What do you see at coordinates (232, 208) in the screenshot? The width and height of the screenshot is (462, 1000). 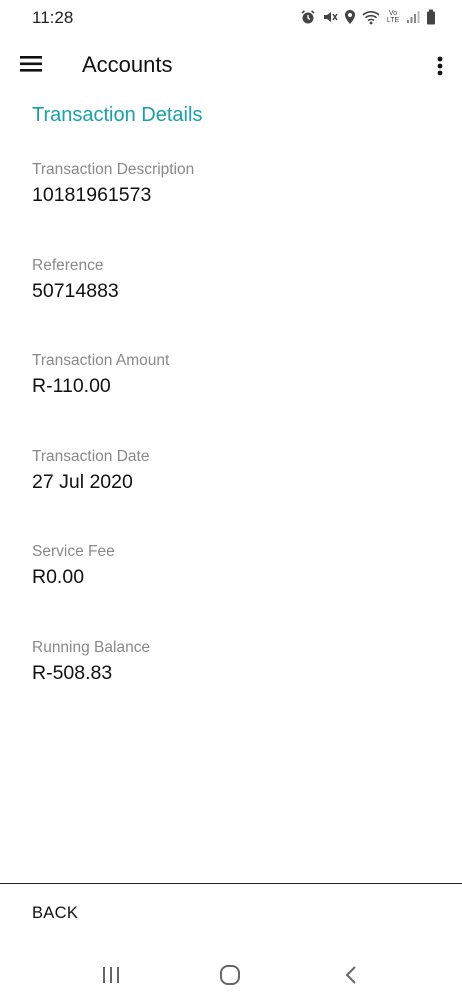 I see `field-transaction-description: Transaction Description 10181961573` at bounding box center [232, 208].